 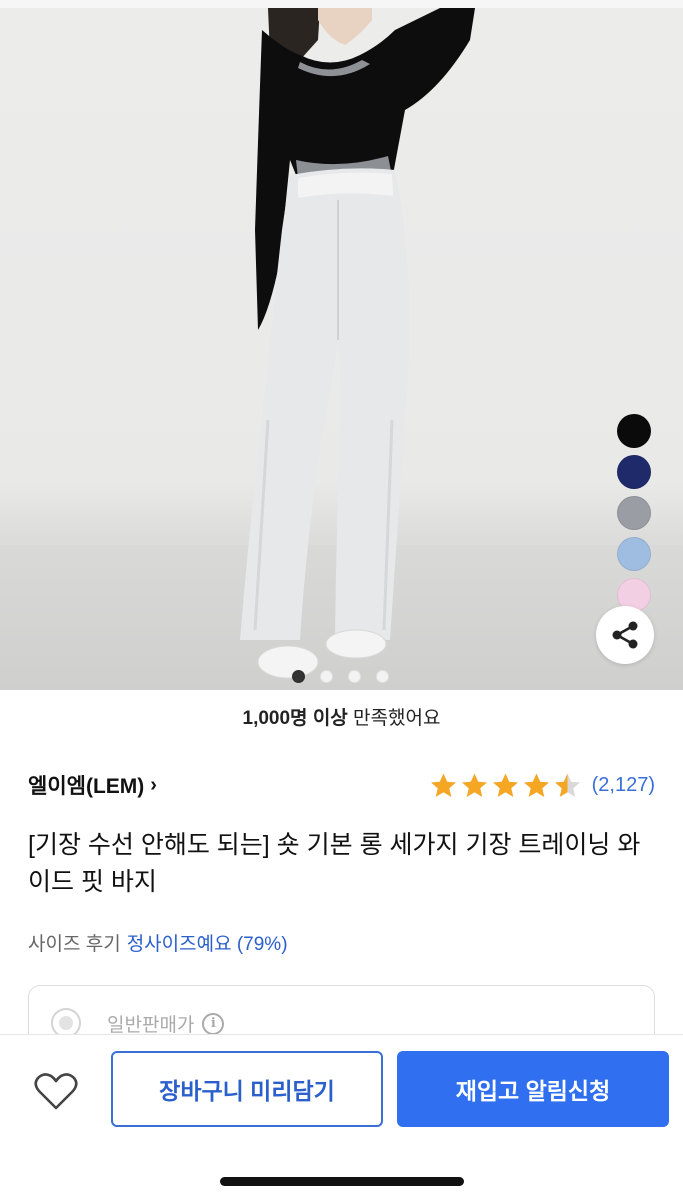 I want to click on color-swatch-gray, so click(x=634, y=513).